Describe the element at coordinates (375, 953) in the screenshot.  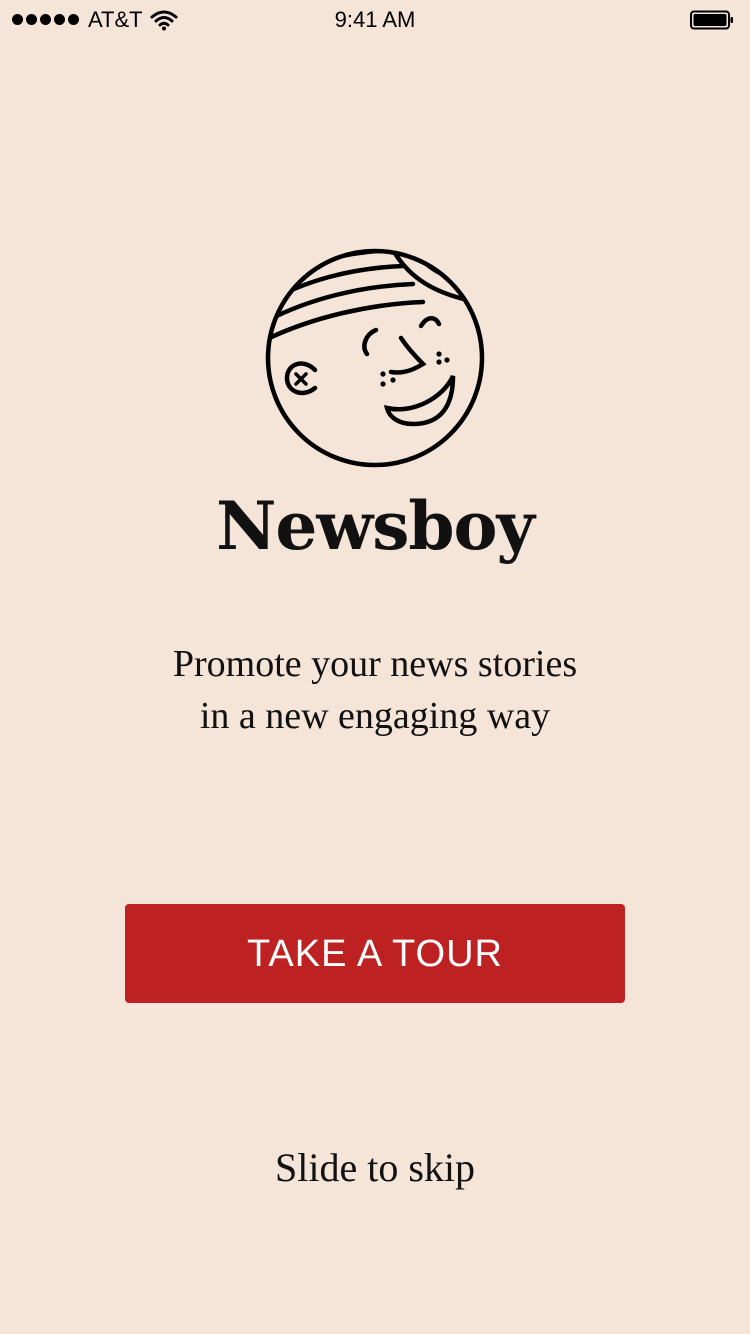
I see `take-a-tour-button: TAKE A TOUR` at that location.